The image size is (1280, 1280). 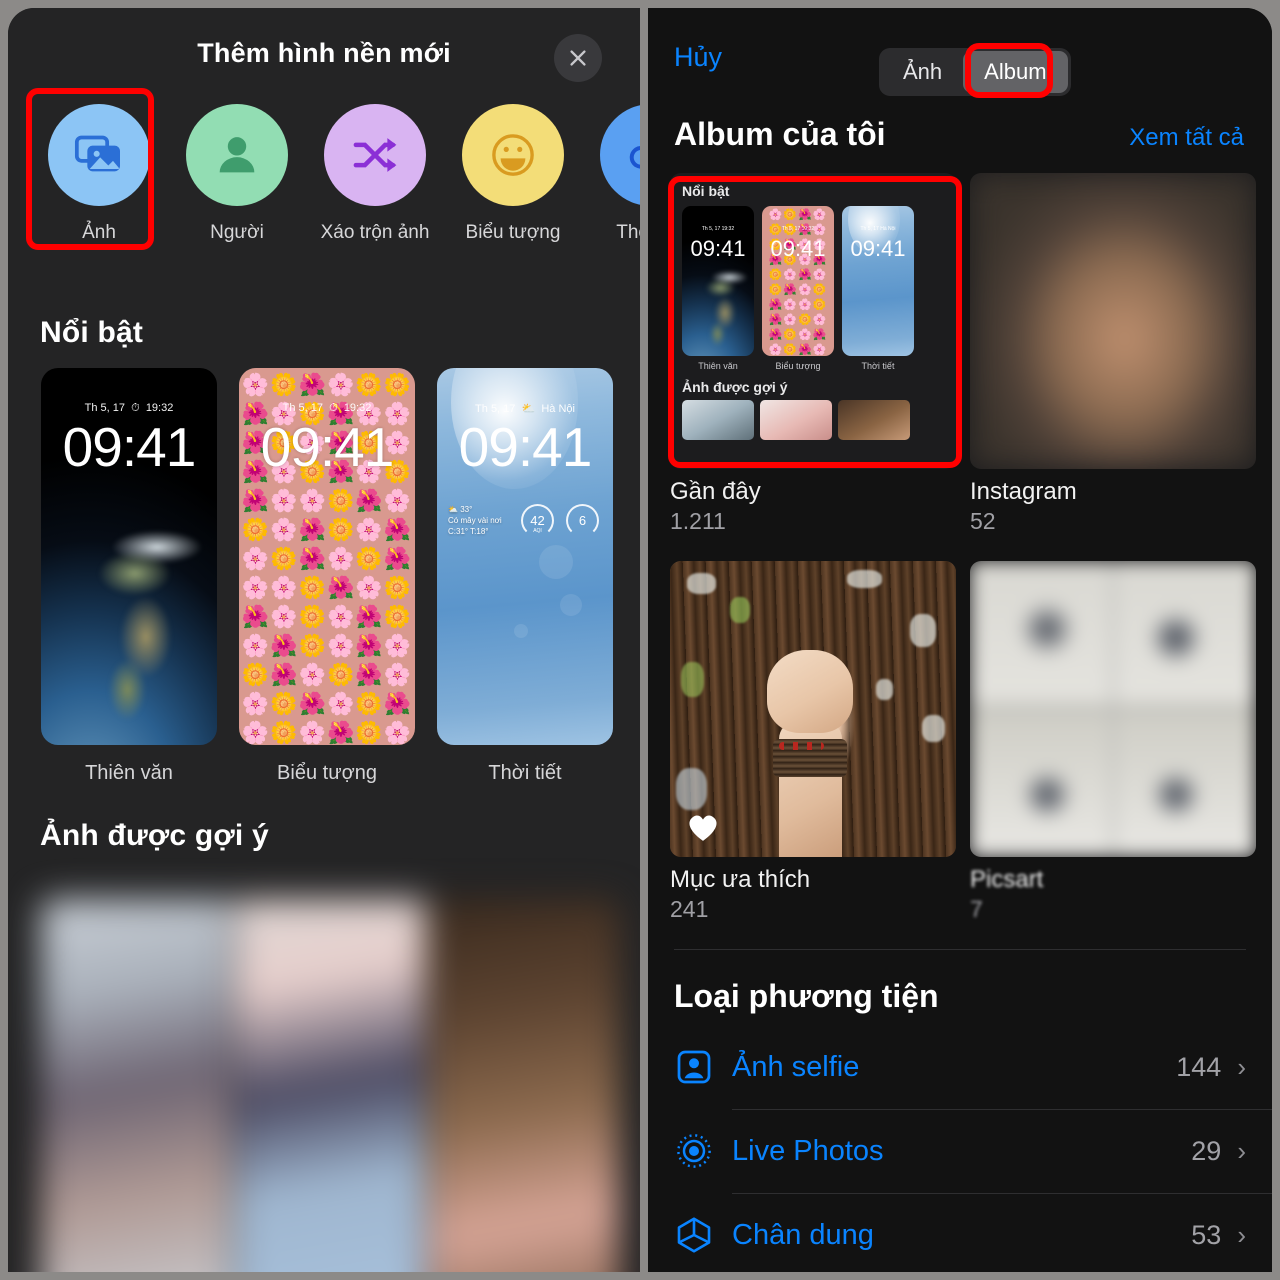 I want to click on live-photo-icon-wrap, so click(x=703, y=1151).